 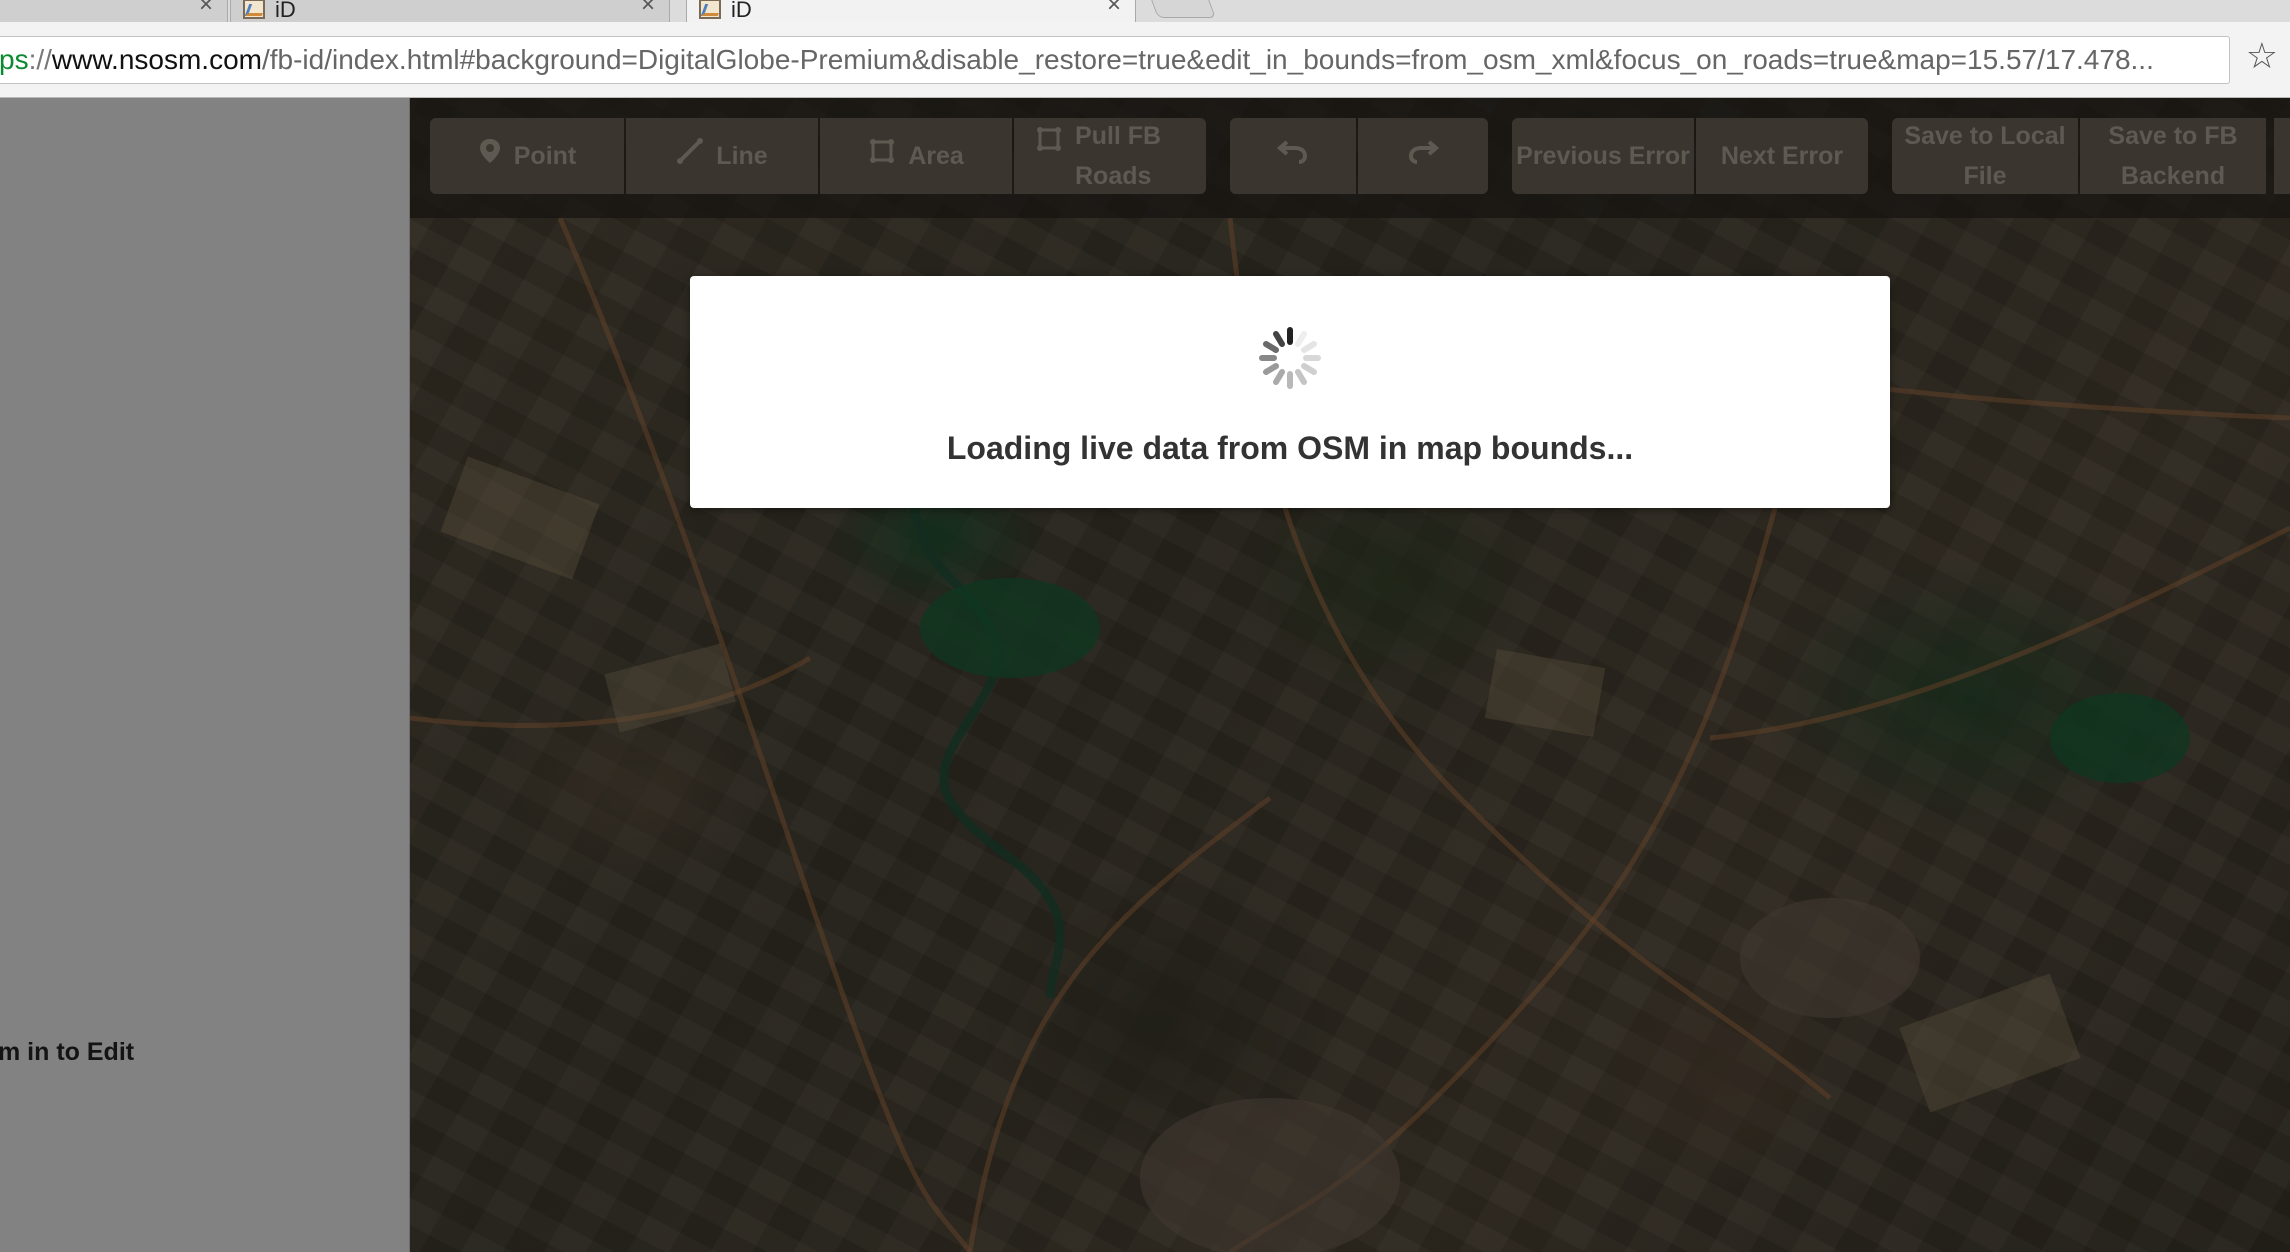 I want to click on zoom-to-edit-hint: m in to Edit, so click(x=67, y=1052).